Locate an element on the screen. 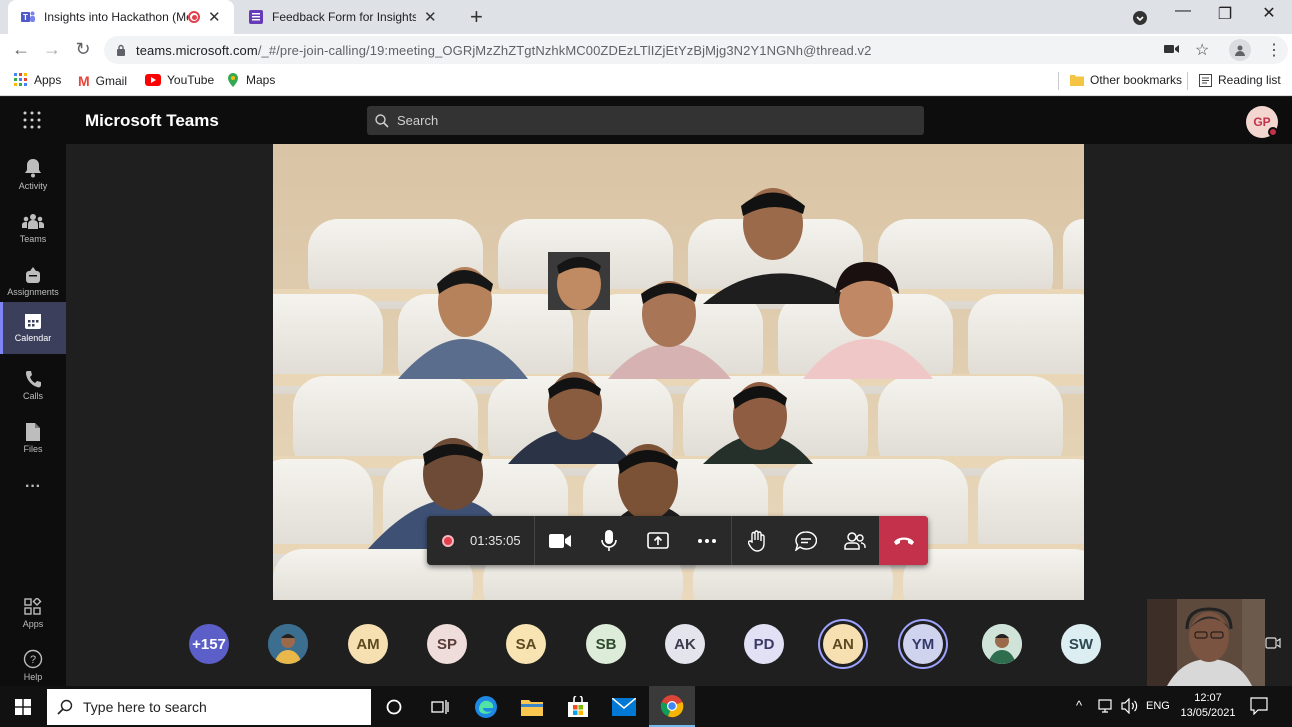 The height and width of the screenshot is (727, 1292). tab-feedback-form: Feedback Form for Insights into I ✕ is located at coordinates (349, 17).